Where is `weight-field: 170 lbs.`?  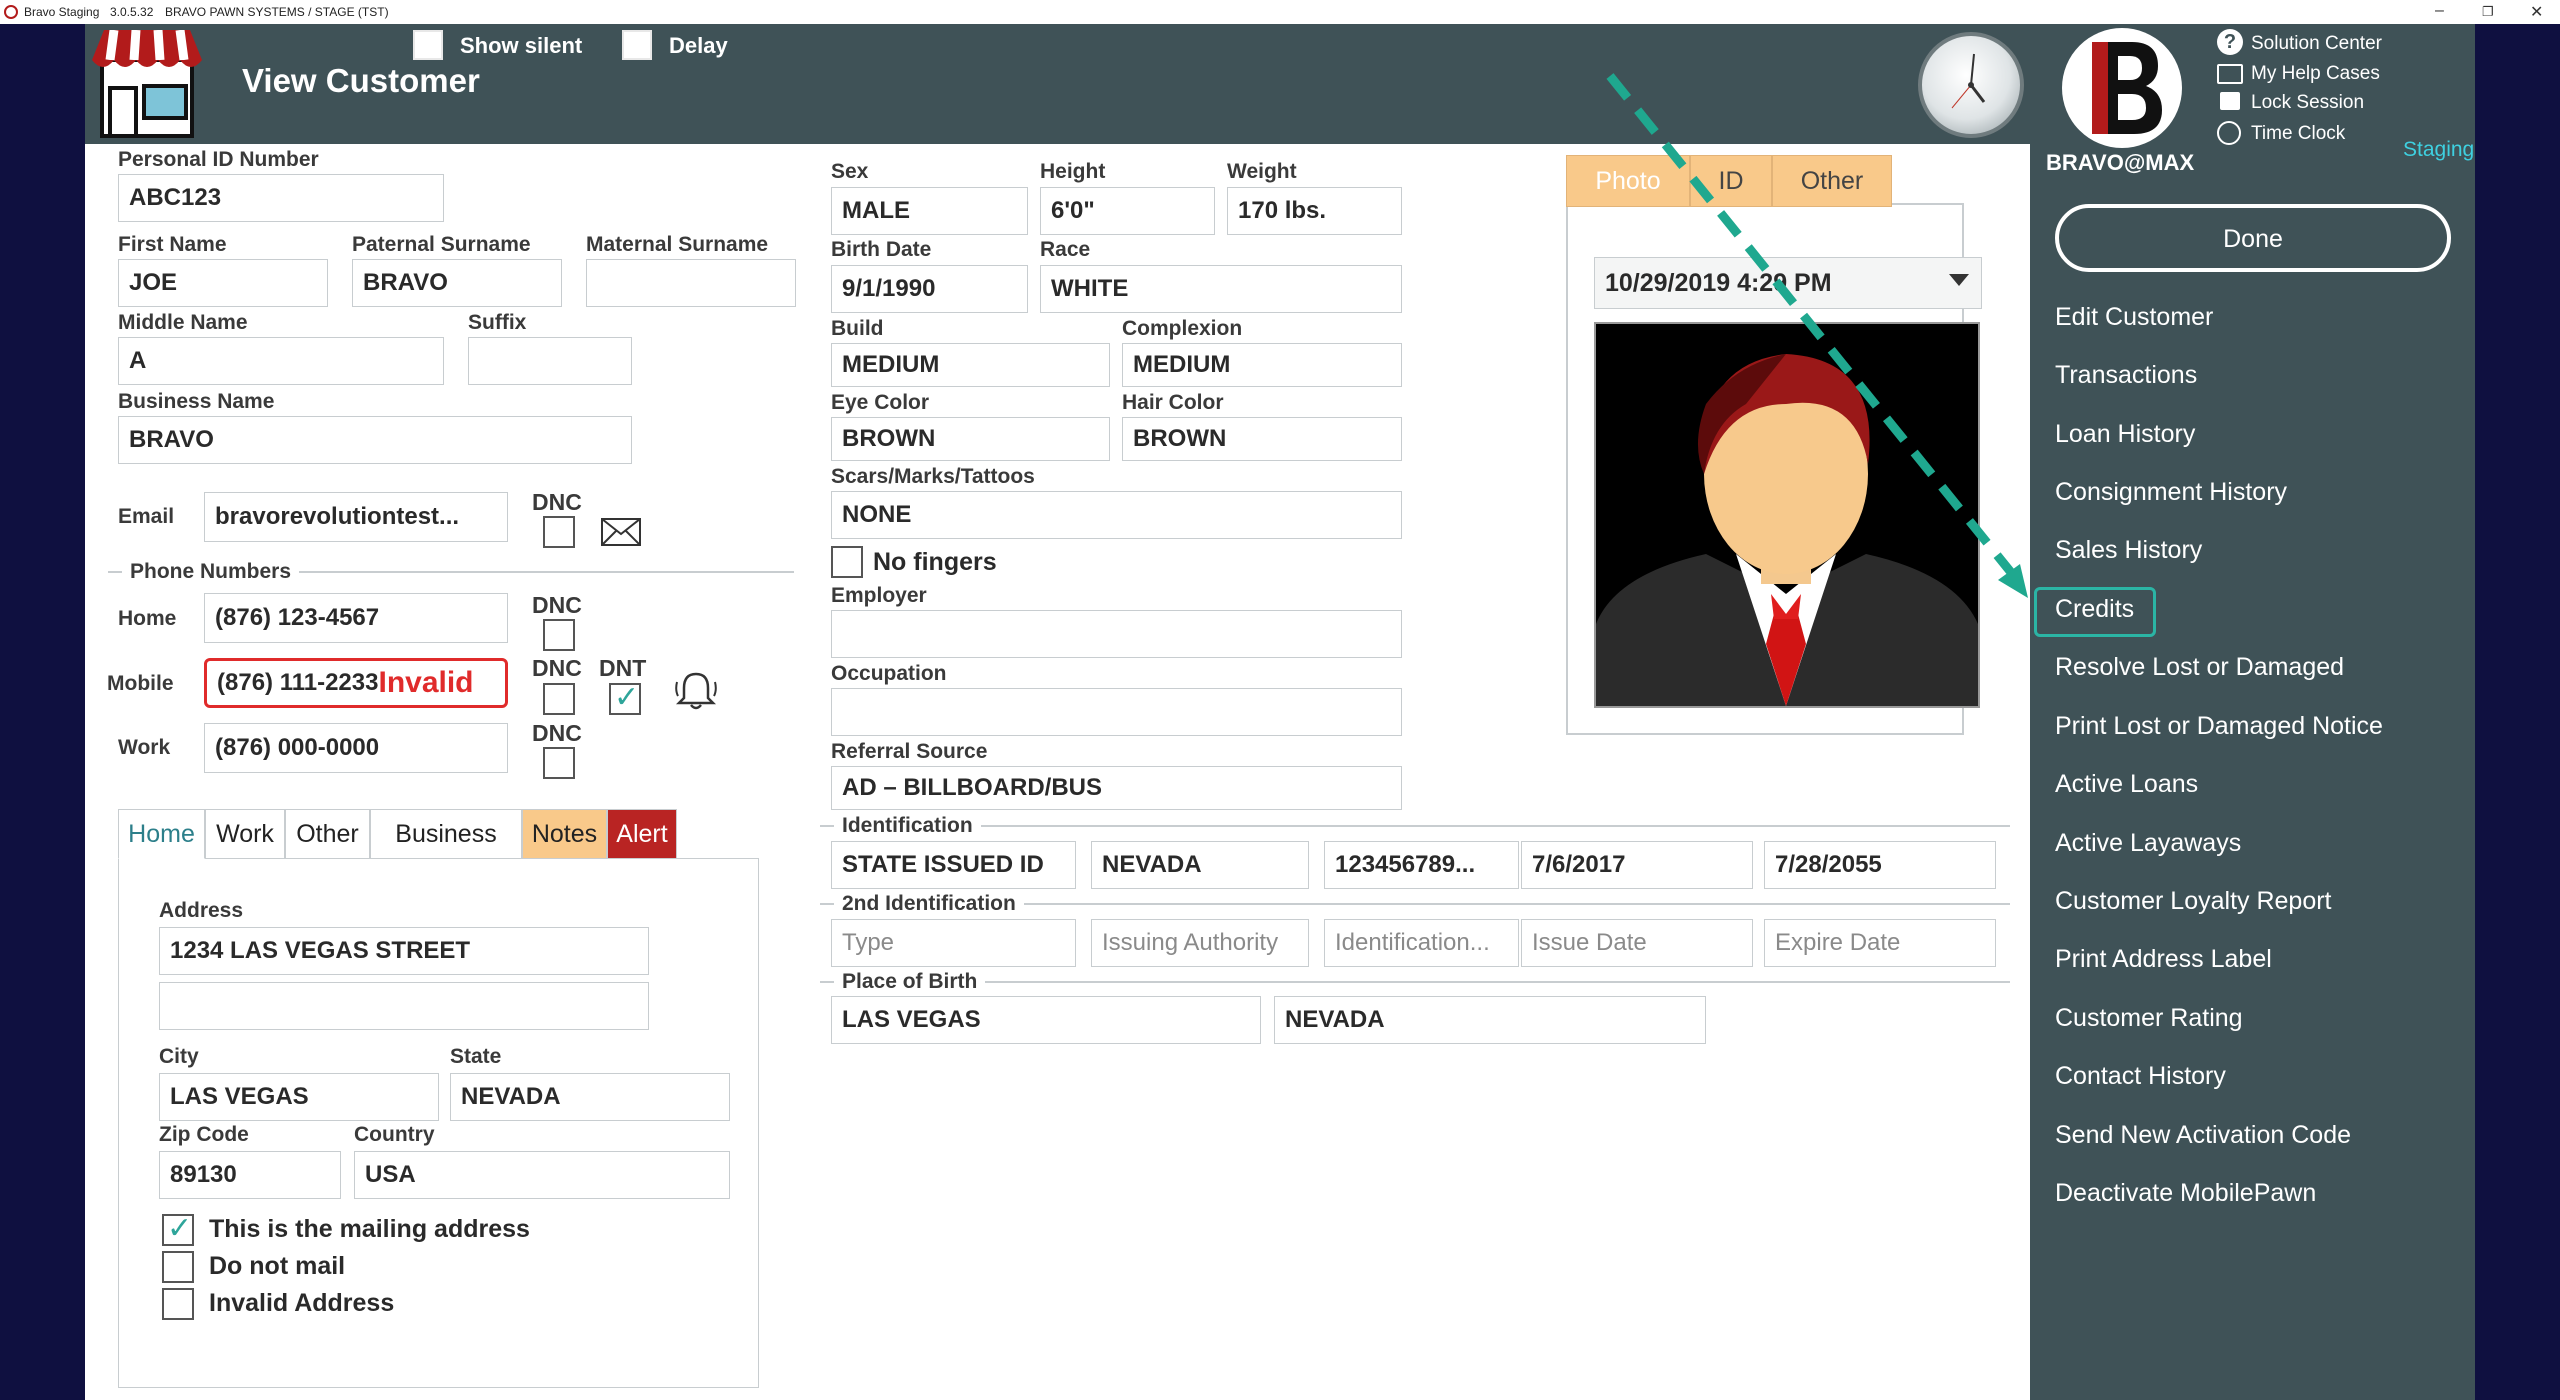 weight-field: 170 lbs. is located at coordinates (1314, 211).